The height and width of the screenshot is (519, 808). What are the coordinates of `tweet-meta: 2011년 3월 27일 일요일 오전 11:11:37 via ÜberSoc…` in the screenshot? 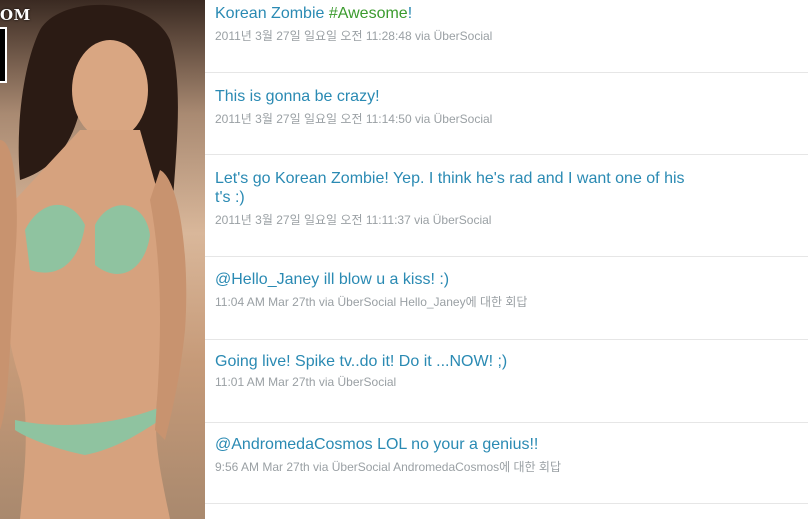 It's located at (353, 220).